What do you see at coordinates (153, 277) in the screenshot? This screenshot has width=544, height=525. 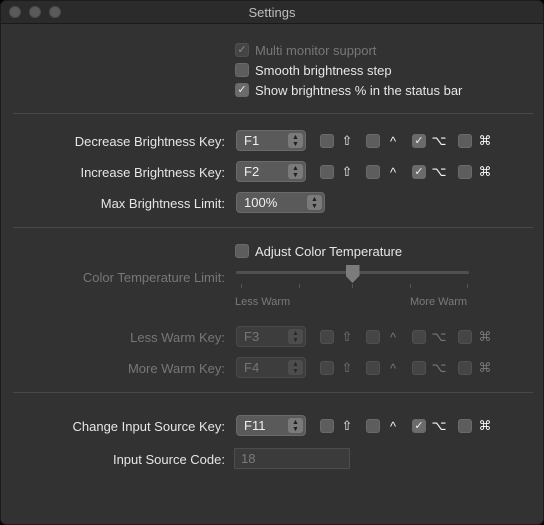 I see `color-temp-limit-label: Color Temperature Limit:` at bounding box center [153, 277].